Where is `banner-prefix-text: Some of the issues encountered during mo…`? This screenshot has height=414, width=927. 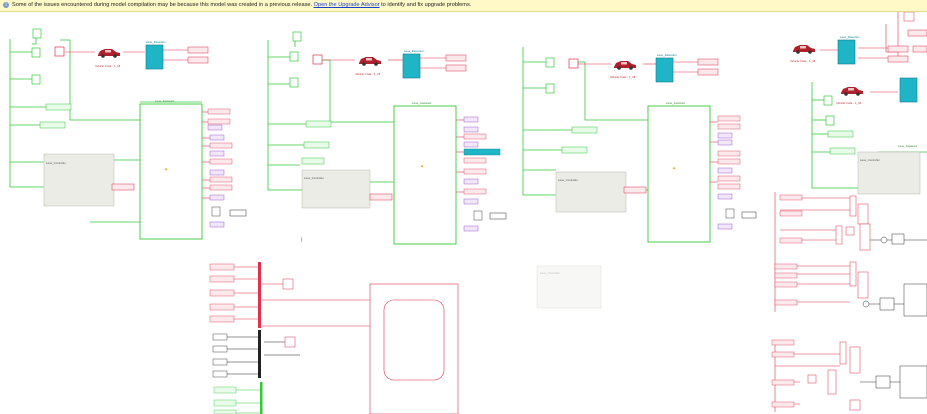 banner-prefix-text: Some of the issues encountered during mo… is located at coordinates (162, 5).